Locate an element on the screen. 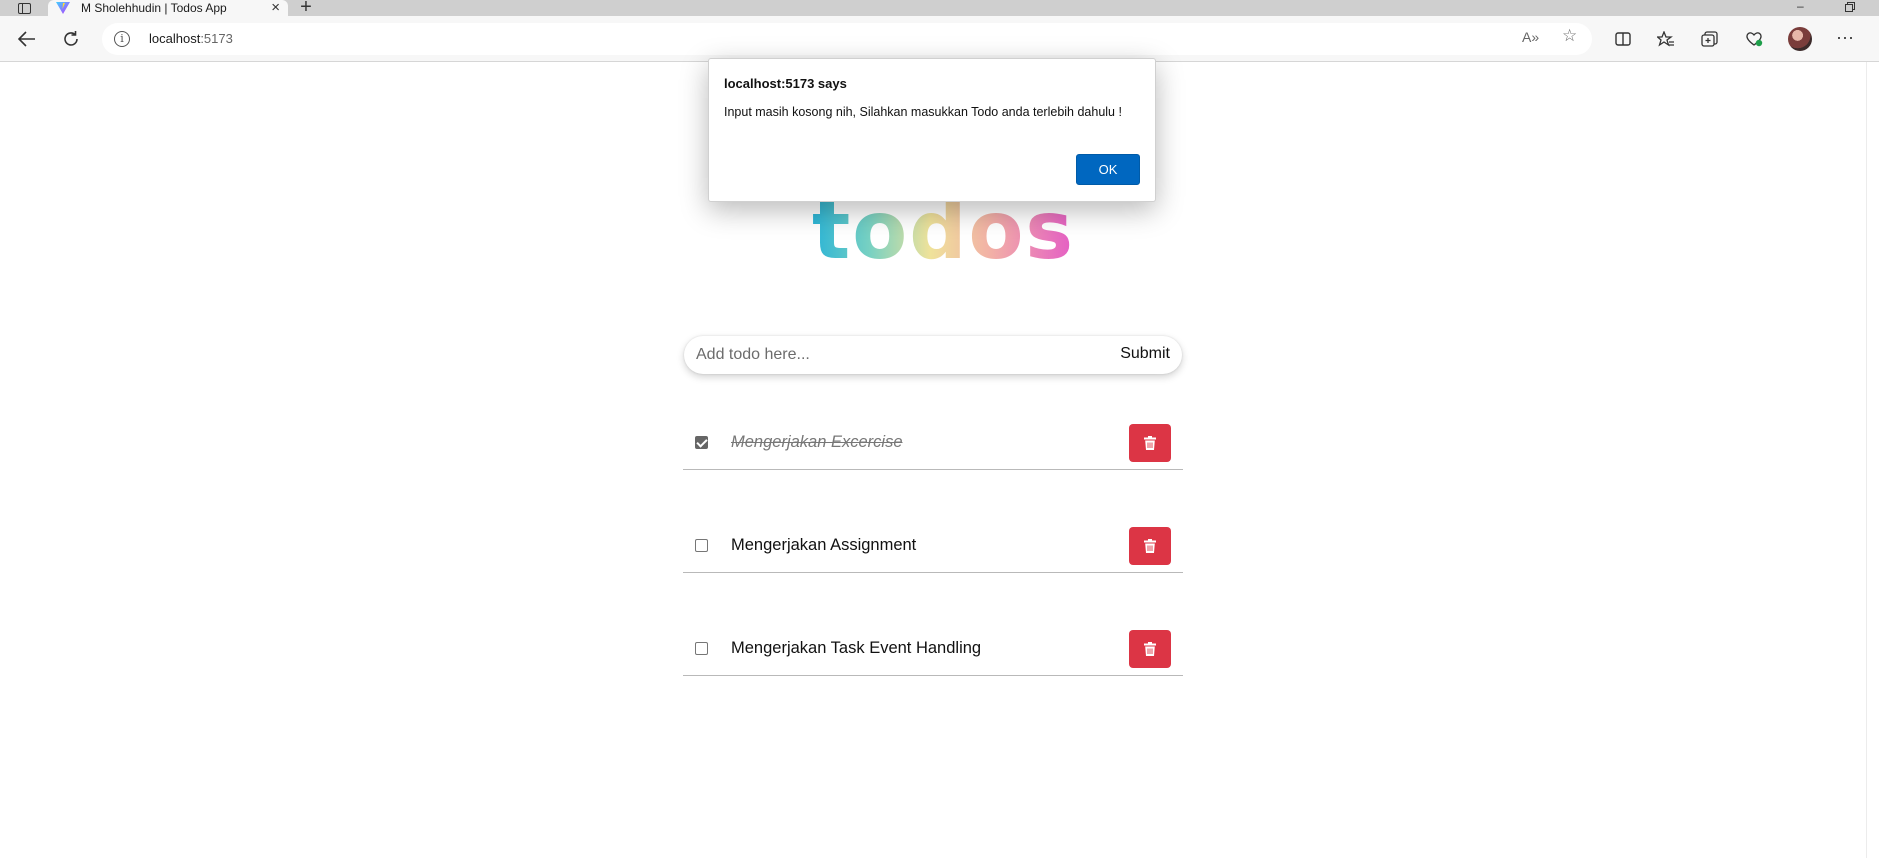 This screenshot has height=858, width=1879. read-aloud-icon: A» is located at coordinates (1530, 37).